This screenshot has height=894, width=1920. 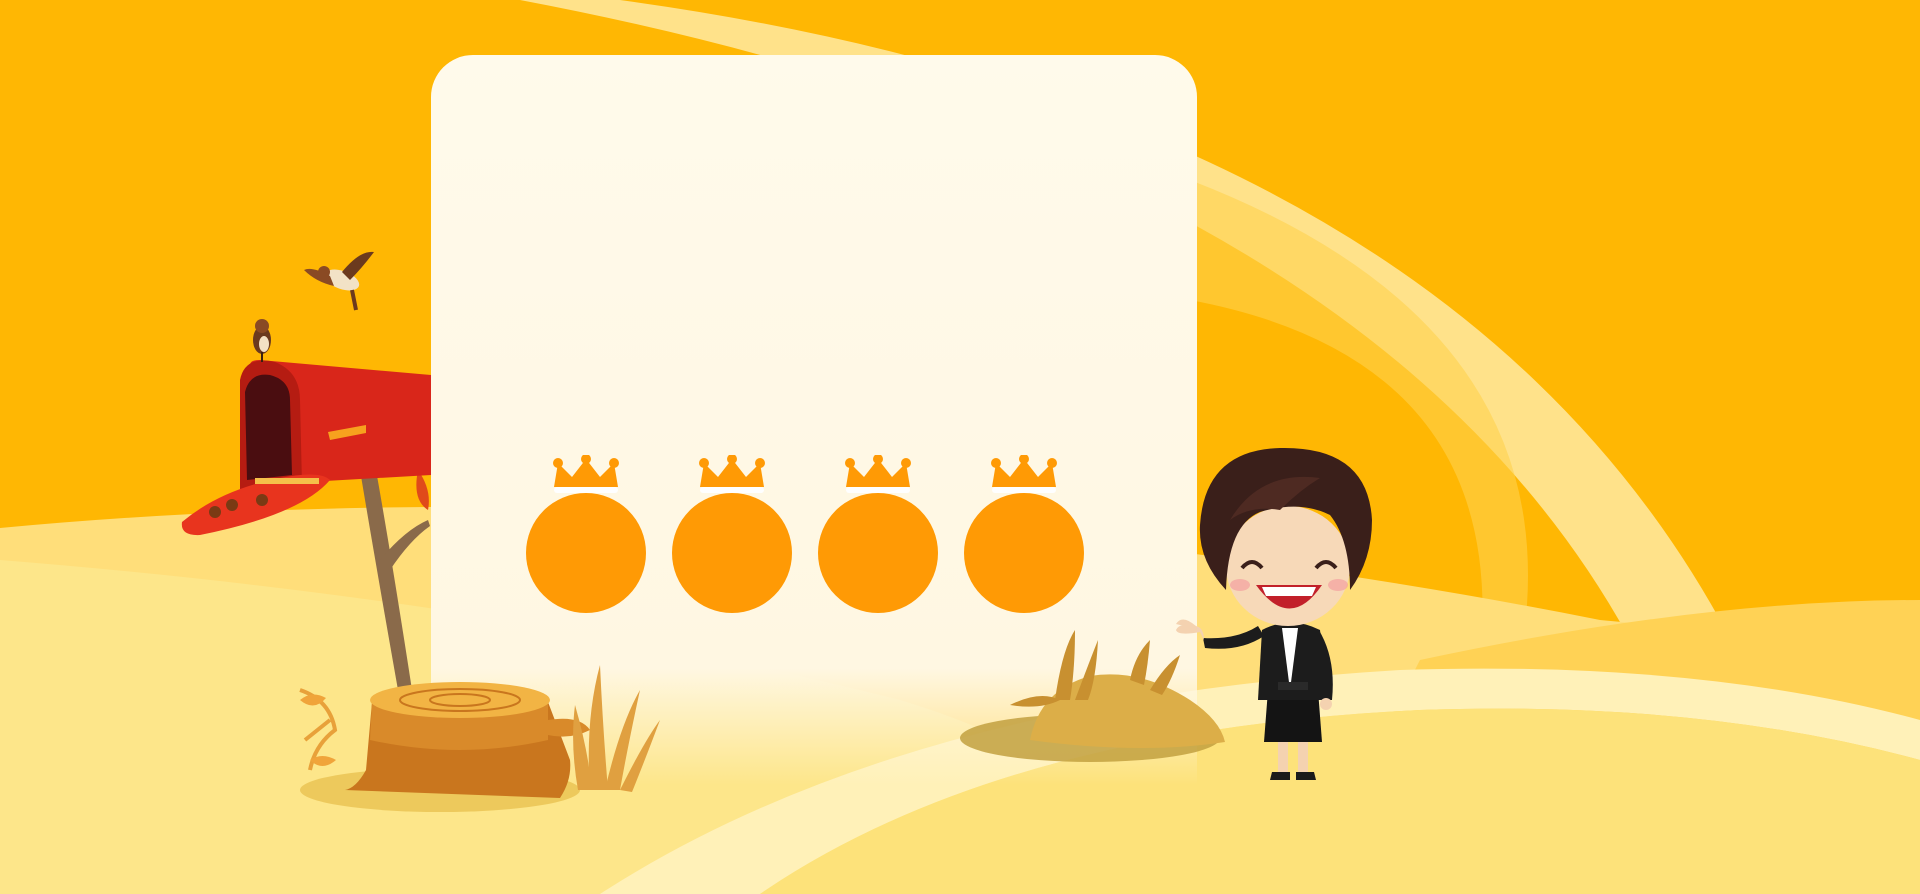 What do you see at coordinates (1092, 696) in the screenshot?
I see `rock-with-grass` at bounding box center [1092, 696].